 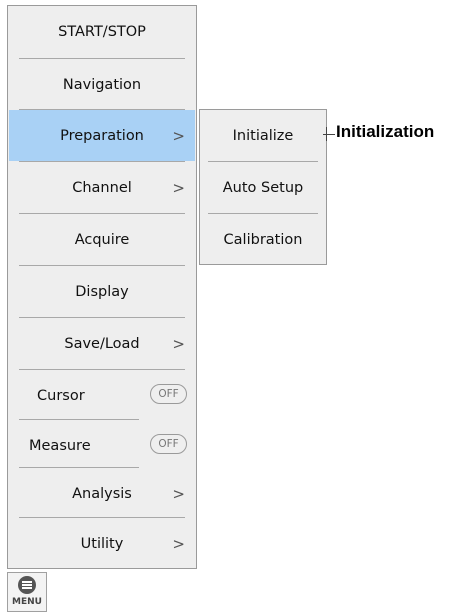 I want to click on submenu-item-auto-setup: Auto Setup, so click(x=263, y=187).